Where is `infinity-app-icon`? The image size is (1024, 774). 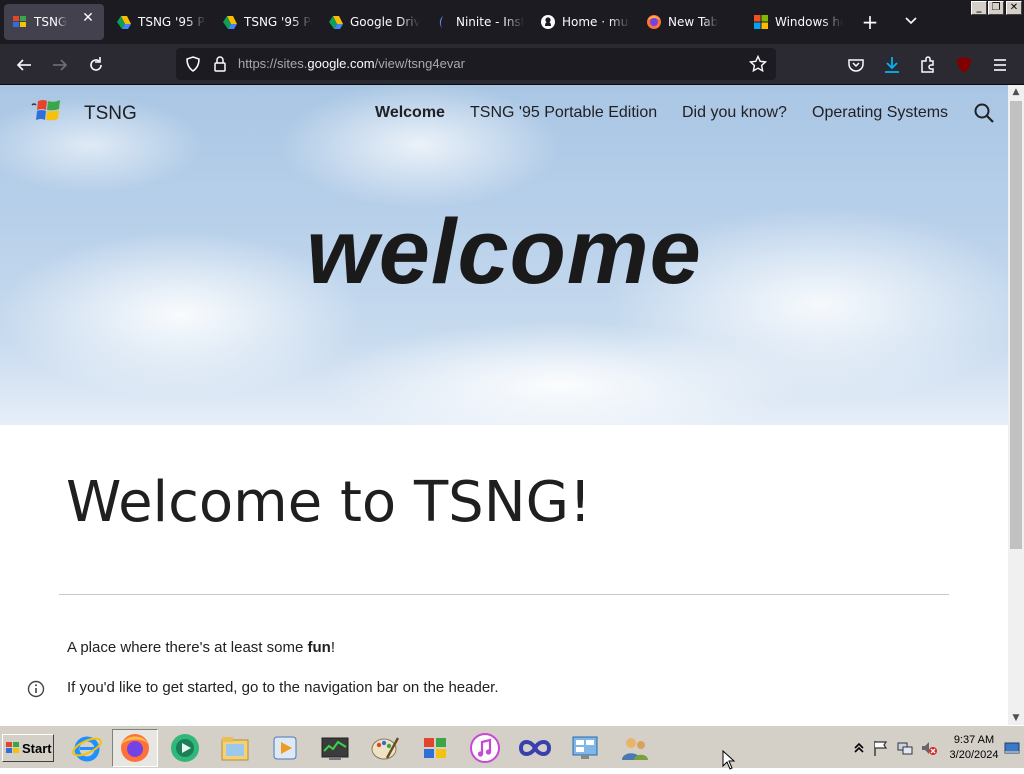
infinity-app-icon is located at coordinates (535, 748).